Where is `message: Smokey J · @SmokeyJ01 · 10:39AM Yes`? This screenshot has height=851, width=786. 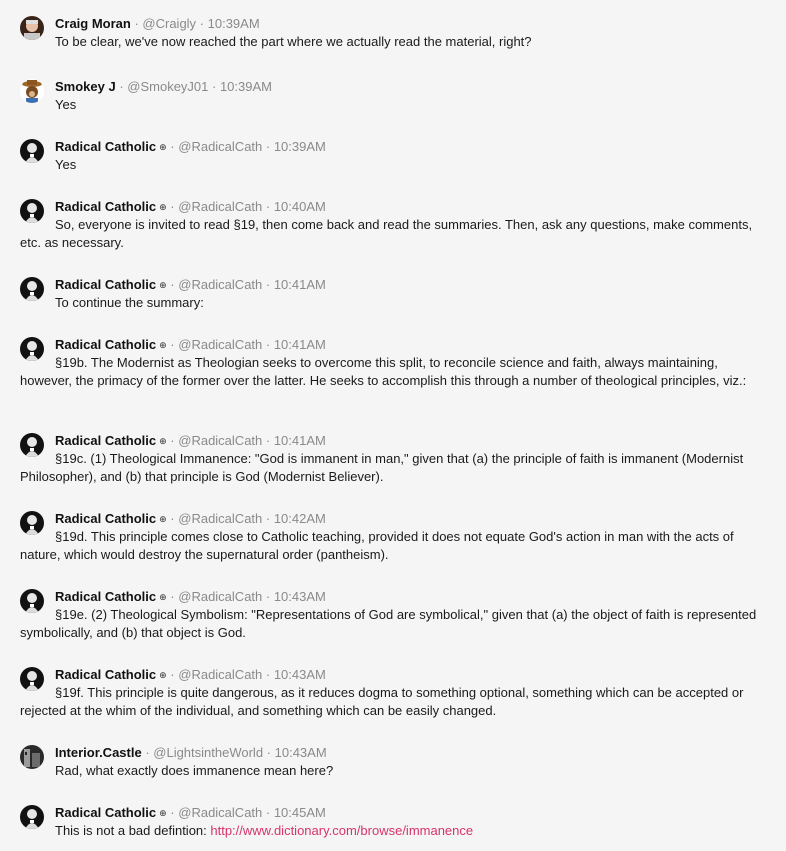
message: Smokey J · @SmokeyJ01 · 10:39AM Yes is located at coordinates (396, 96).